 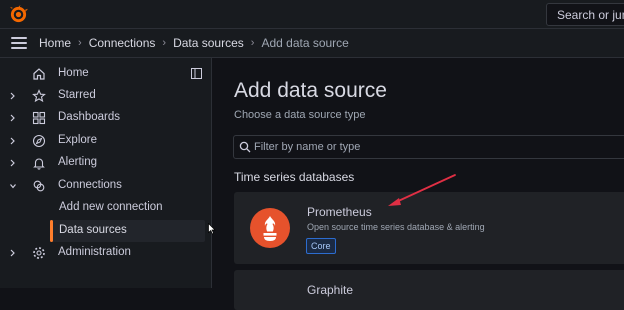 What do you see at coordinates (19, 43) in the screenshot?
I see `menu-toggle-icon` at bounding box center [19, 43].